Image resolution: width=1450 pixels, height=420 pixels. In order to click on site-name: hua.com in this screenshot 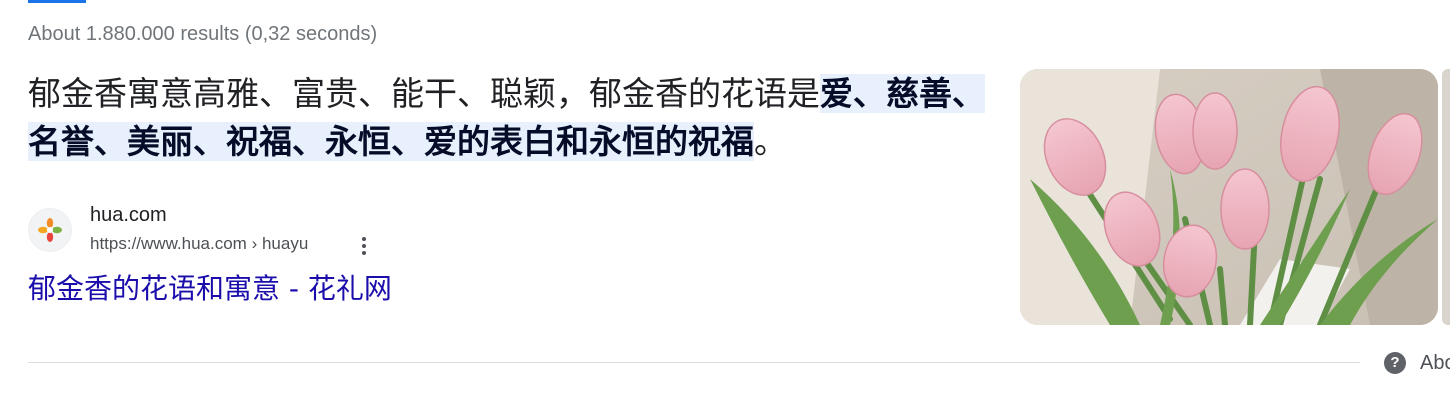, I will do `click(128, 215)`.